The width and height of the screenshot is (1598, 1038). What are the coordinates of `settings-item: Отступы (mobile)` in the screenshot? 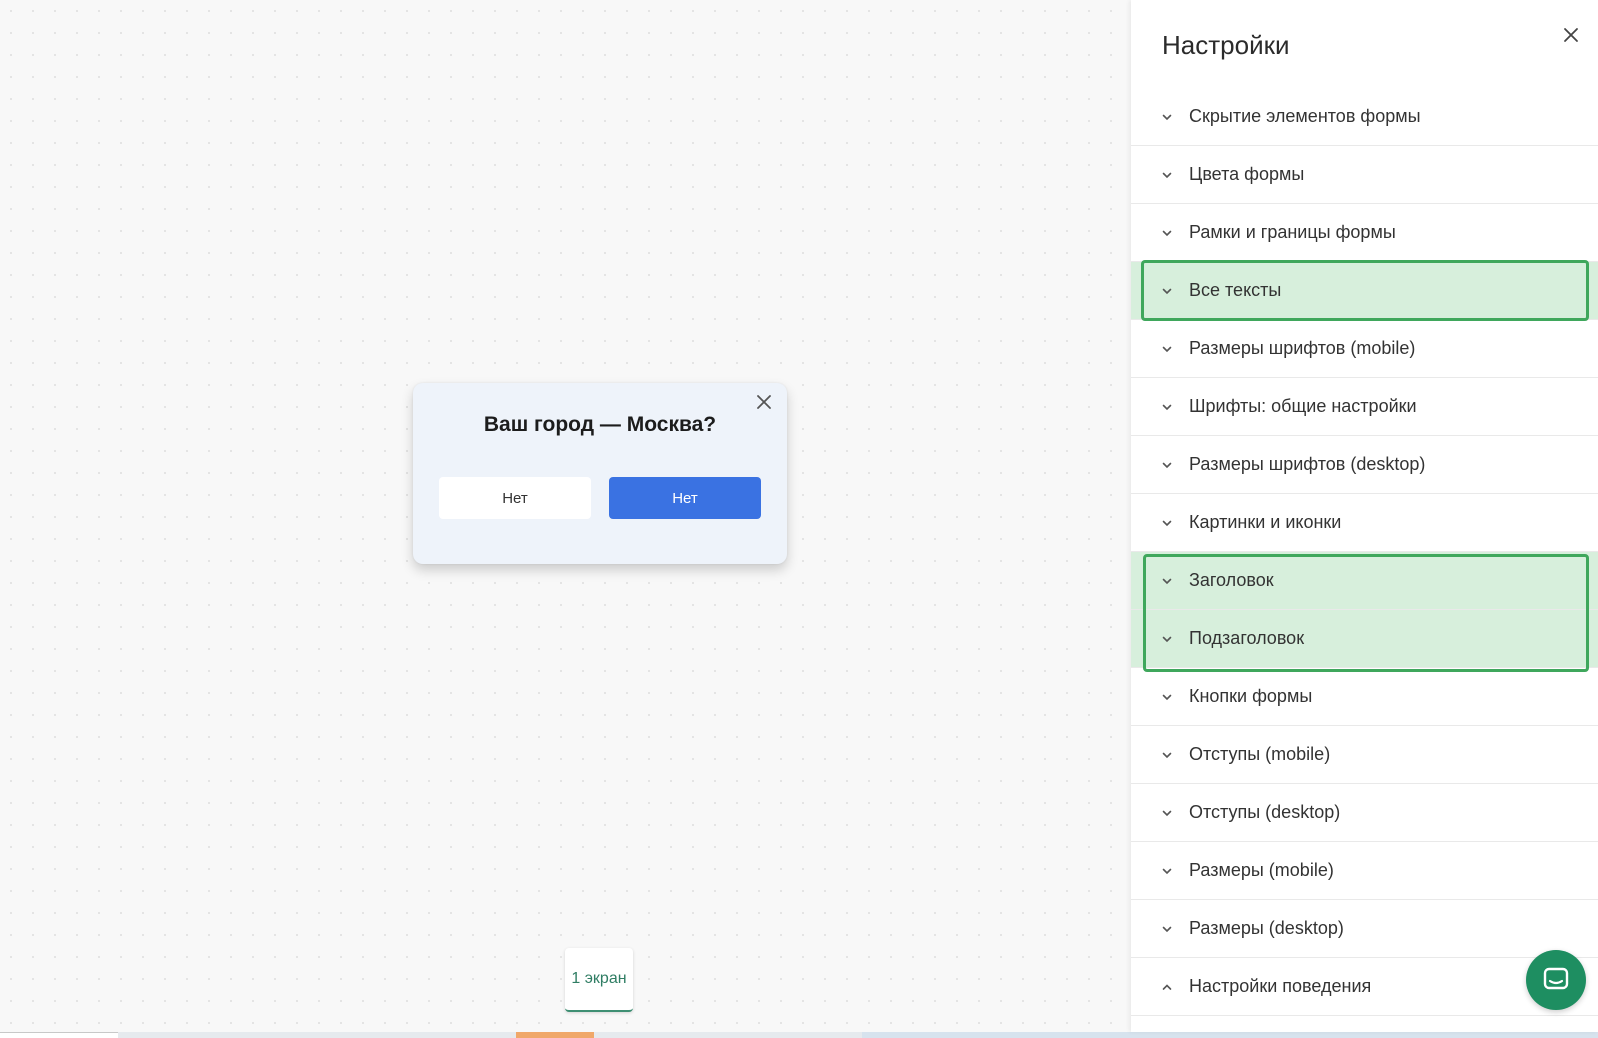 It's located at (1364, 755).